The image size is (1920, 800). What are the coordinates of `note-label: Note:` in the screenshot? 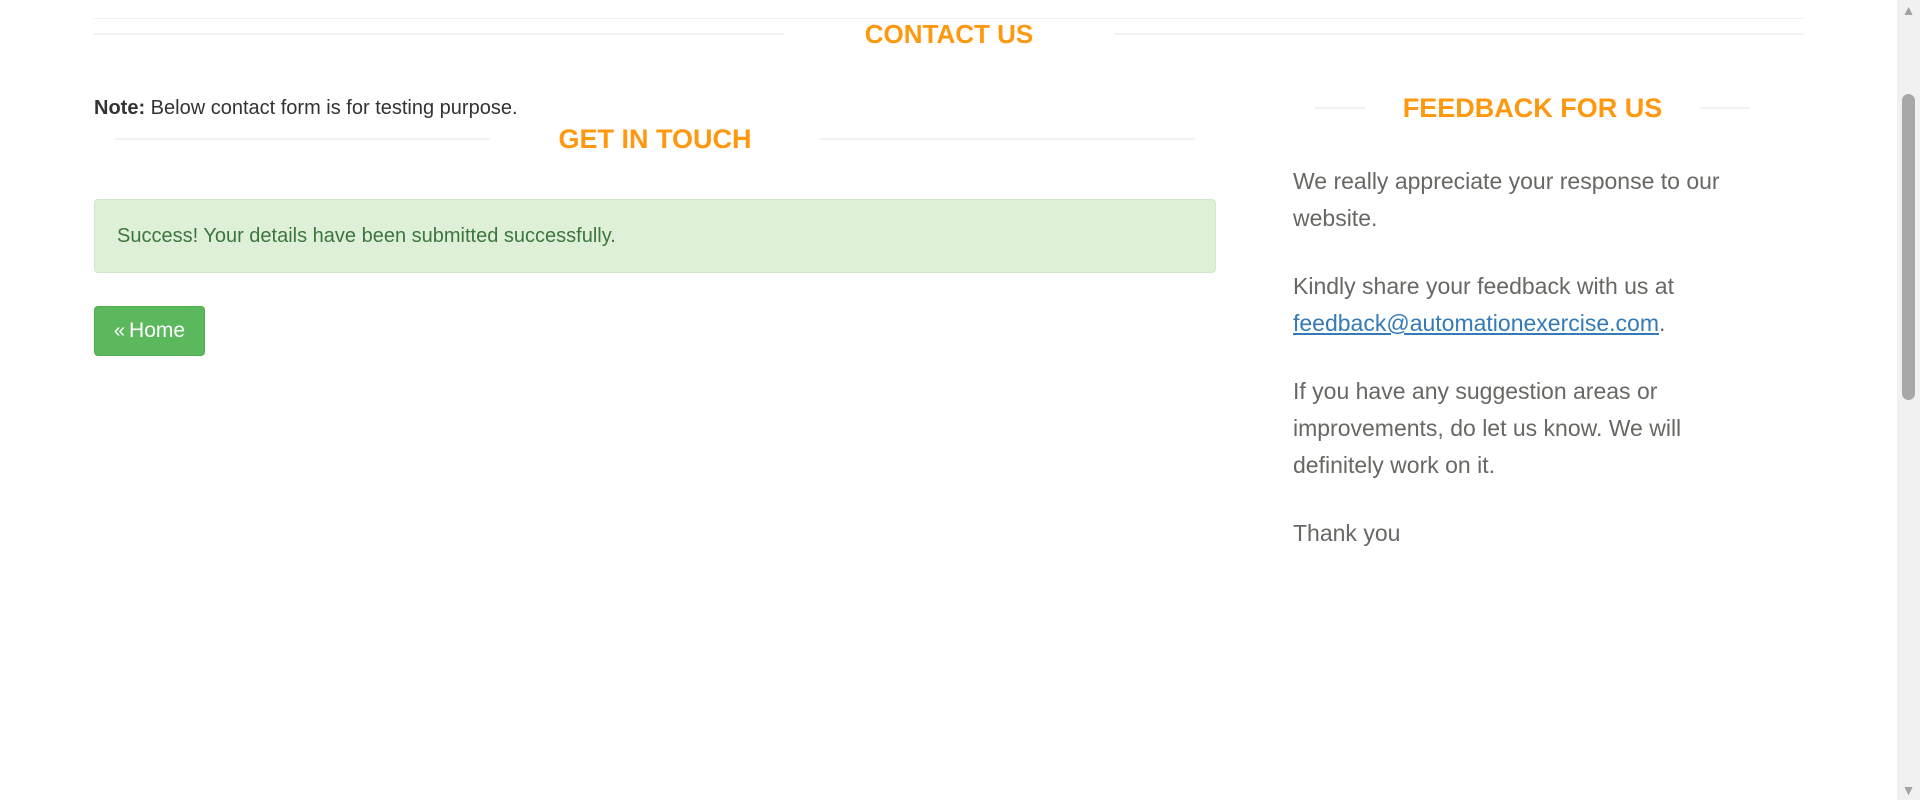 It's located at (120, 108).